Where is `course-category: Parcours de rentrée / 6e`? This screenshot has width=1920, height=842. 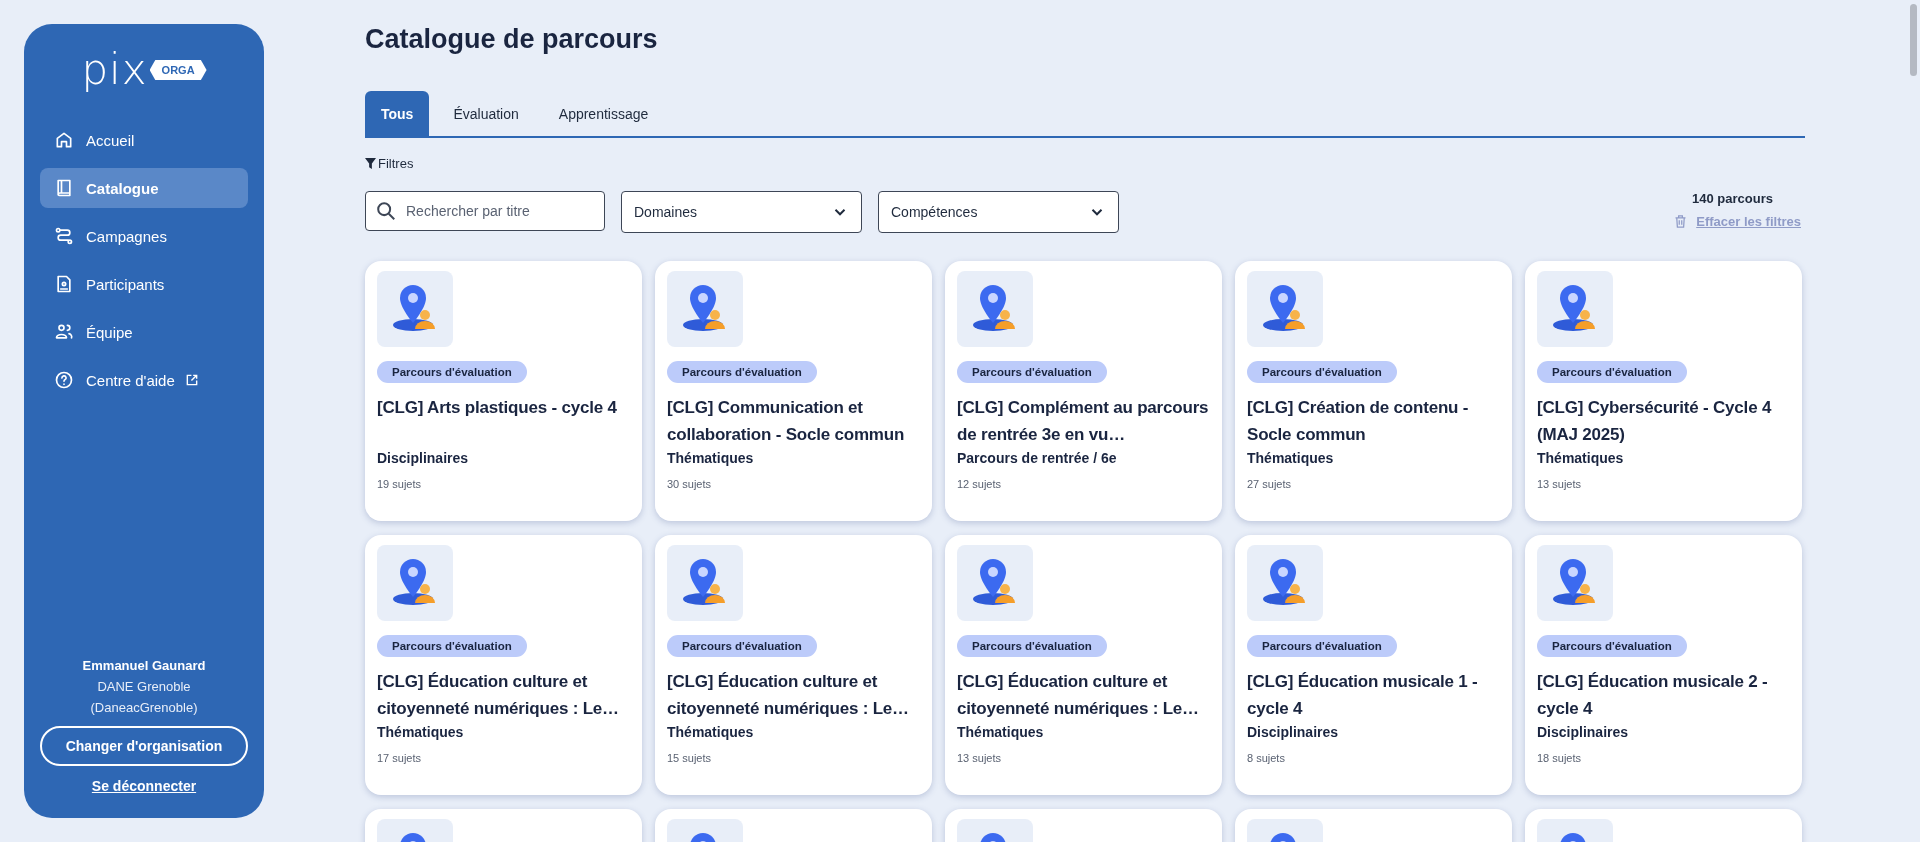
course-category: Parcours de rentrée / 6e is located at coordinates (1037, 458).